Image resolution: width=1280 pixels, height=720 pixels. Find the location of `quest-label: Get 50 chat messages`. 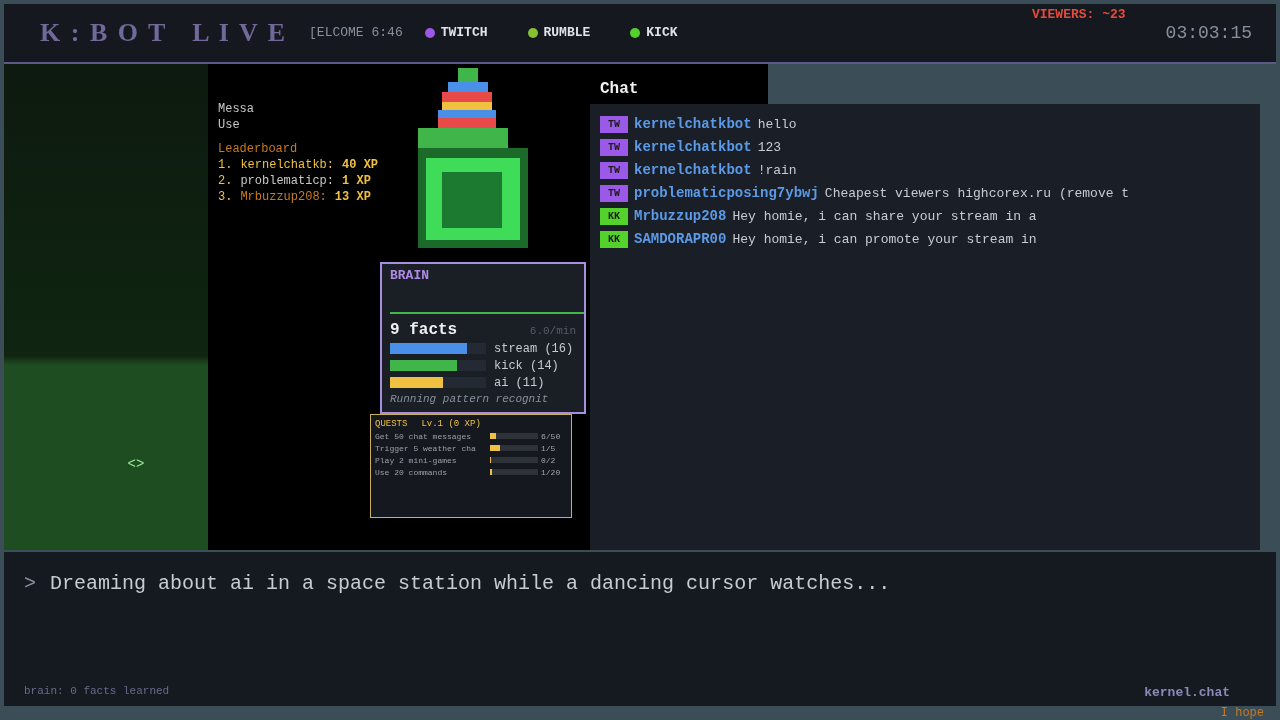

quest-label: Get 50 chat messages is located at coordinates (423, 436).